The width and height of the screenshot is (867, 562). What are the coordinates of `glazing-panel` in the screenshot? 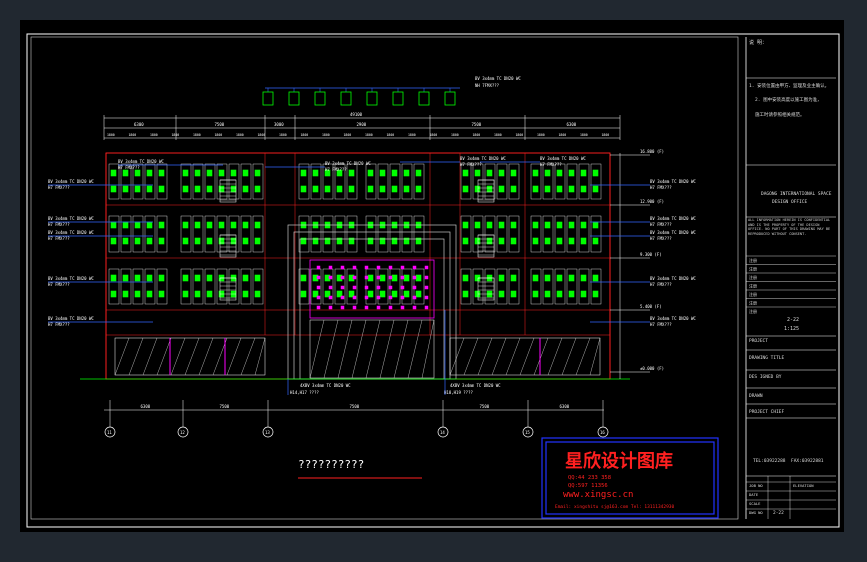 It's located at (372, 349).